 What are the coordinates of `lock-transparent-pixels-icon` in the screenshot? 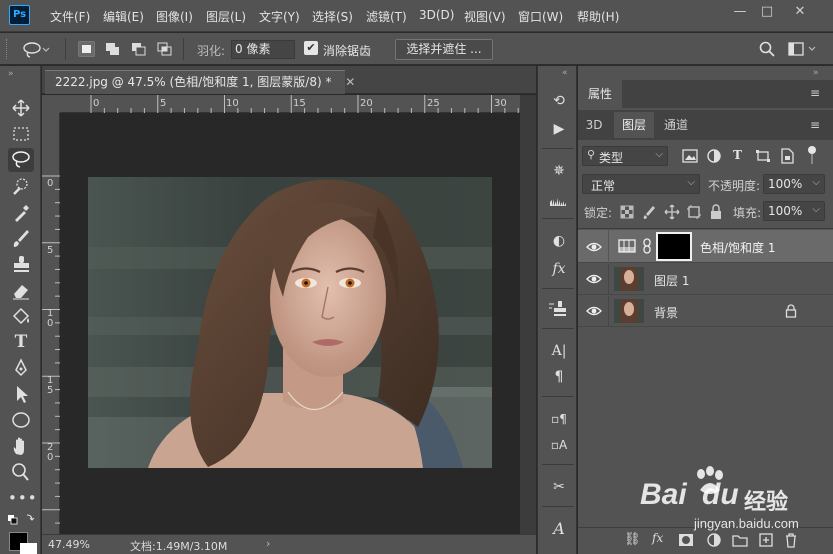 It's located at (627, 212).